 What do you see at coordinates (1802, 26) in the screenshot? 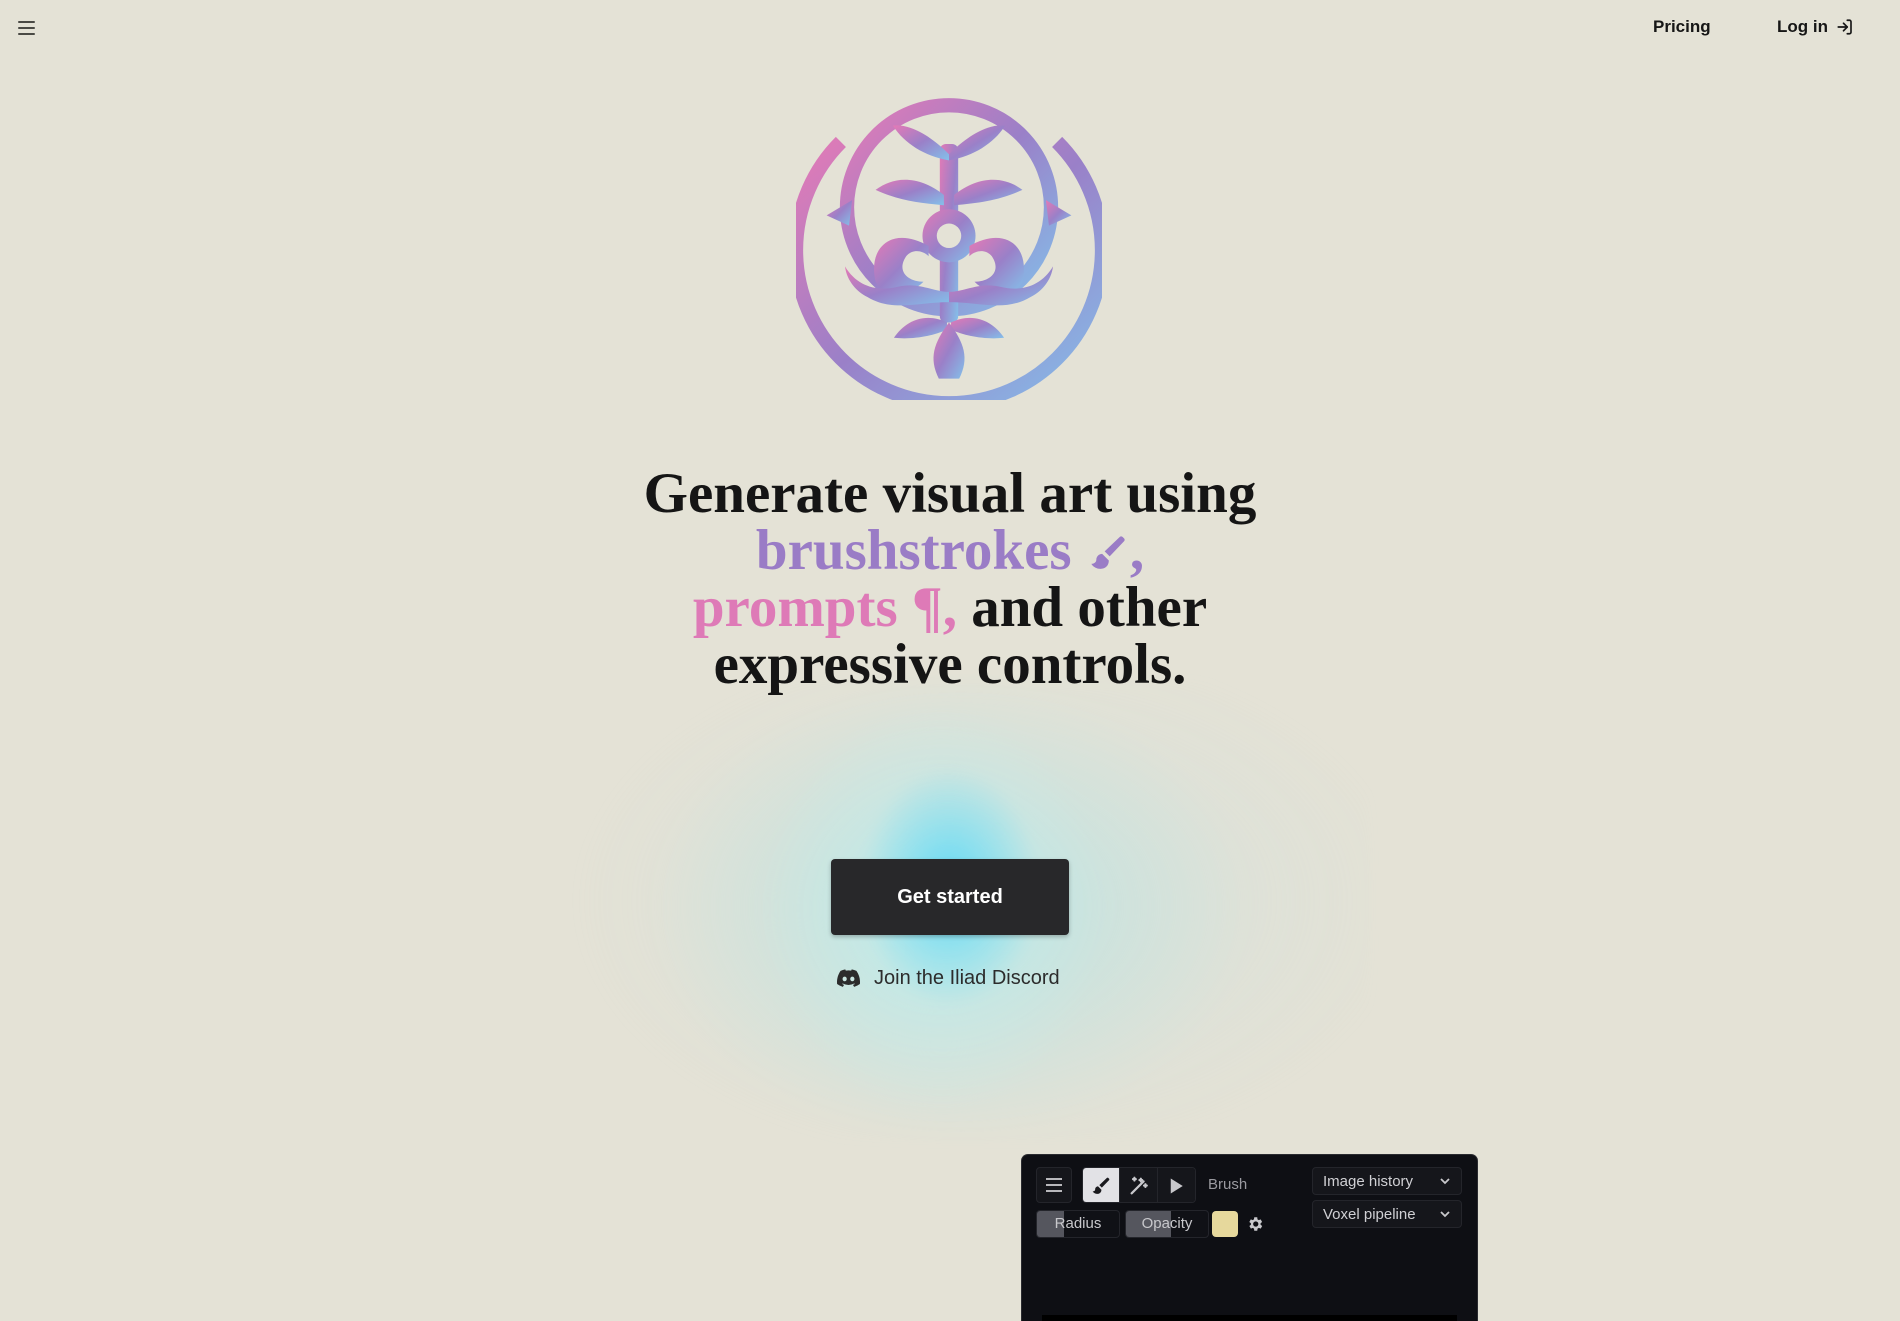
I see `login-label: Log in` at bounding box center [1802, 26].